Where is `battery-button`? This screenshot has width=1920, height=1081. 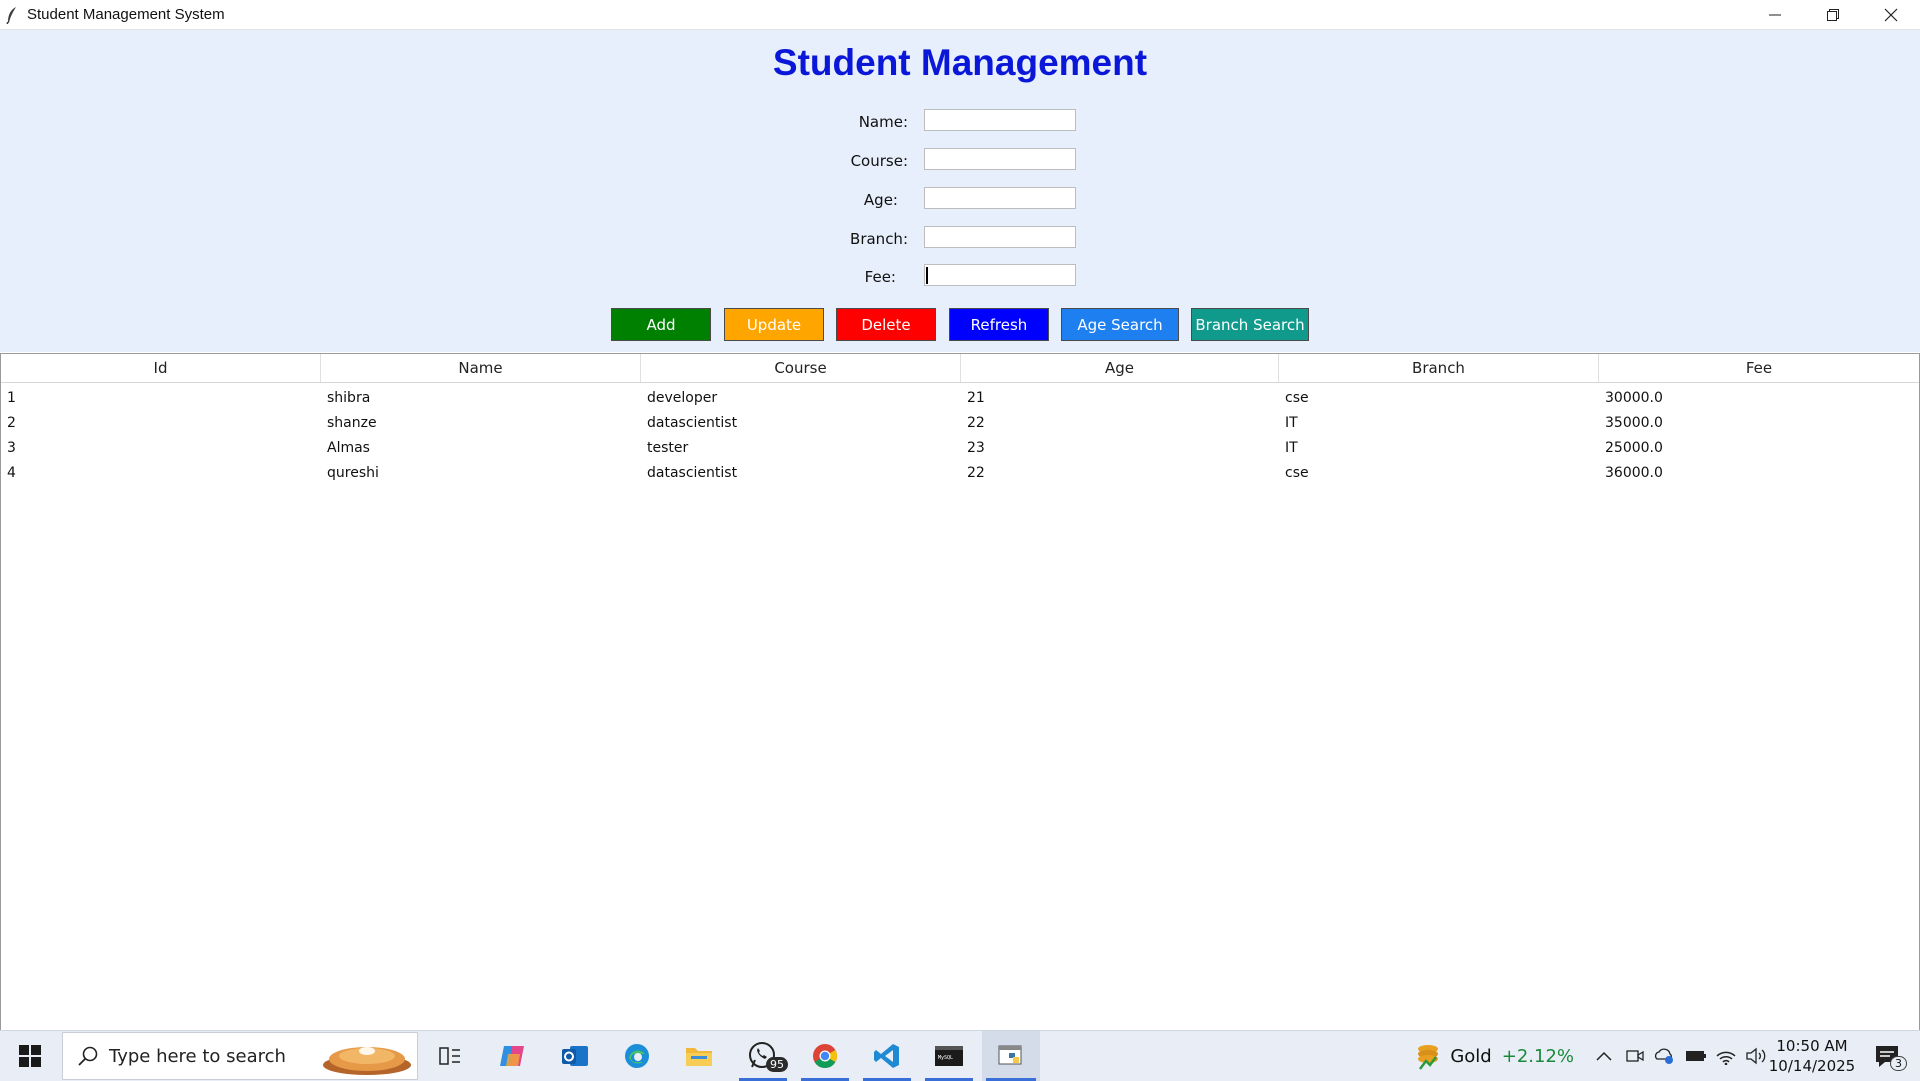
battery-button is located at coordinates (1696, 1056).